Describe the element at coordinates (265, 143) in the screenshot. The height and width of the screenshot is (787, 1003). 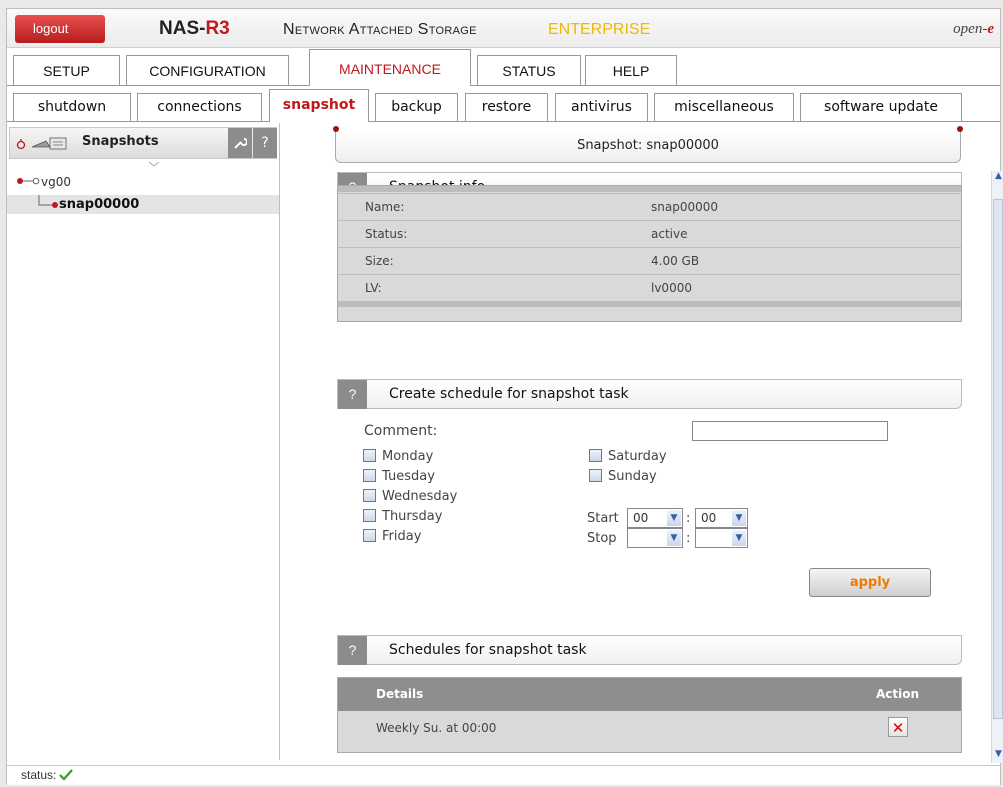
I see `panel-help-button: ?` at that location.